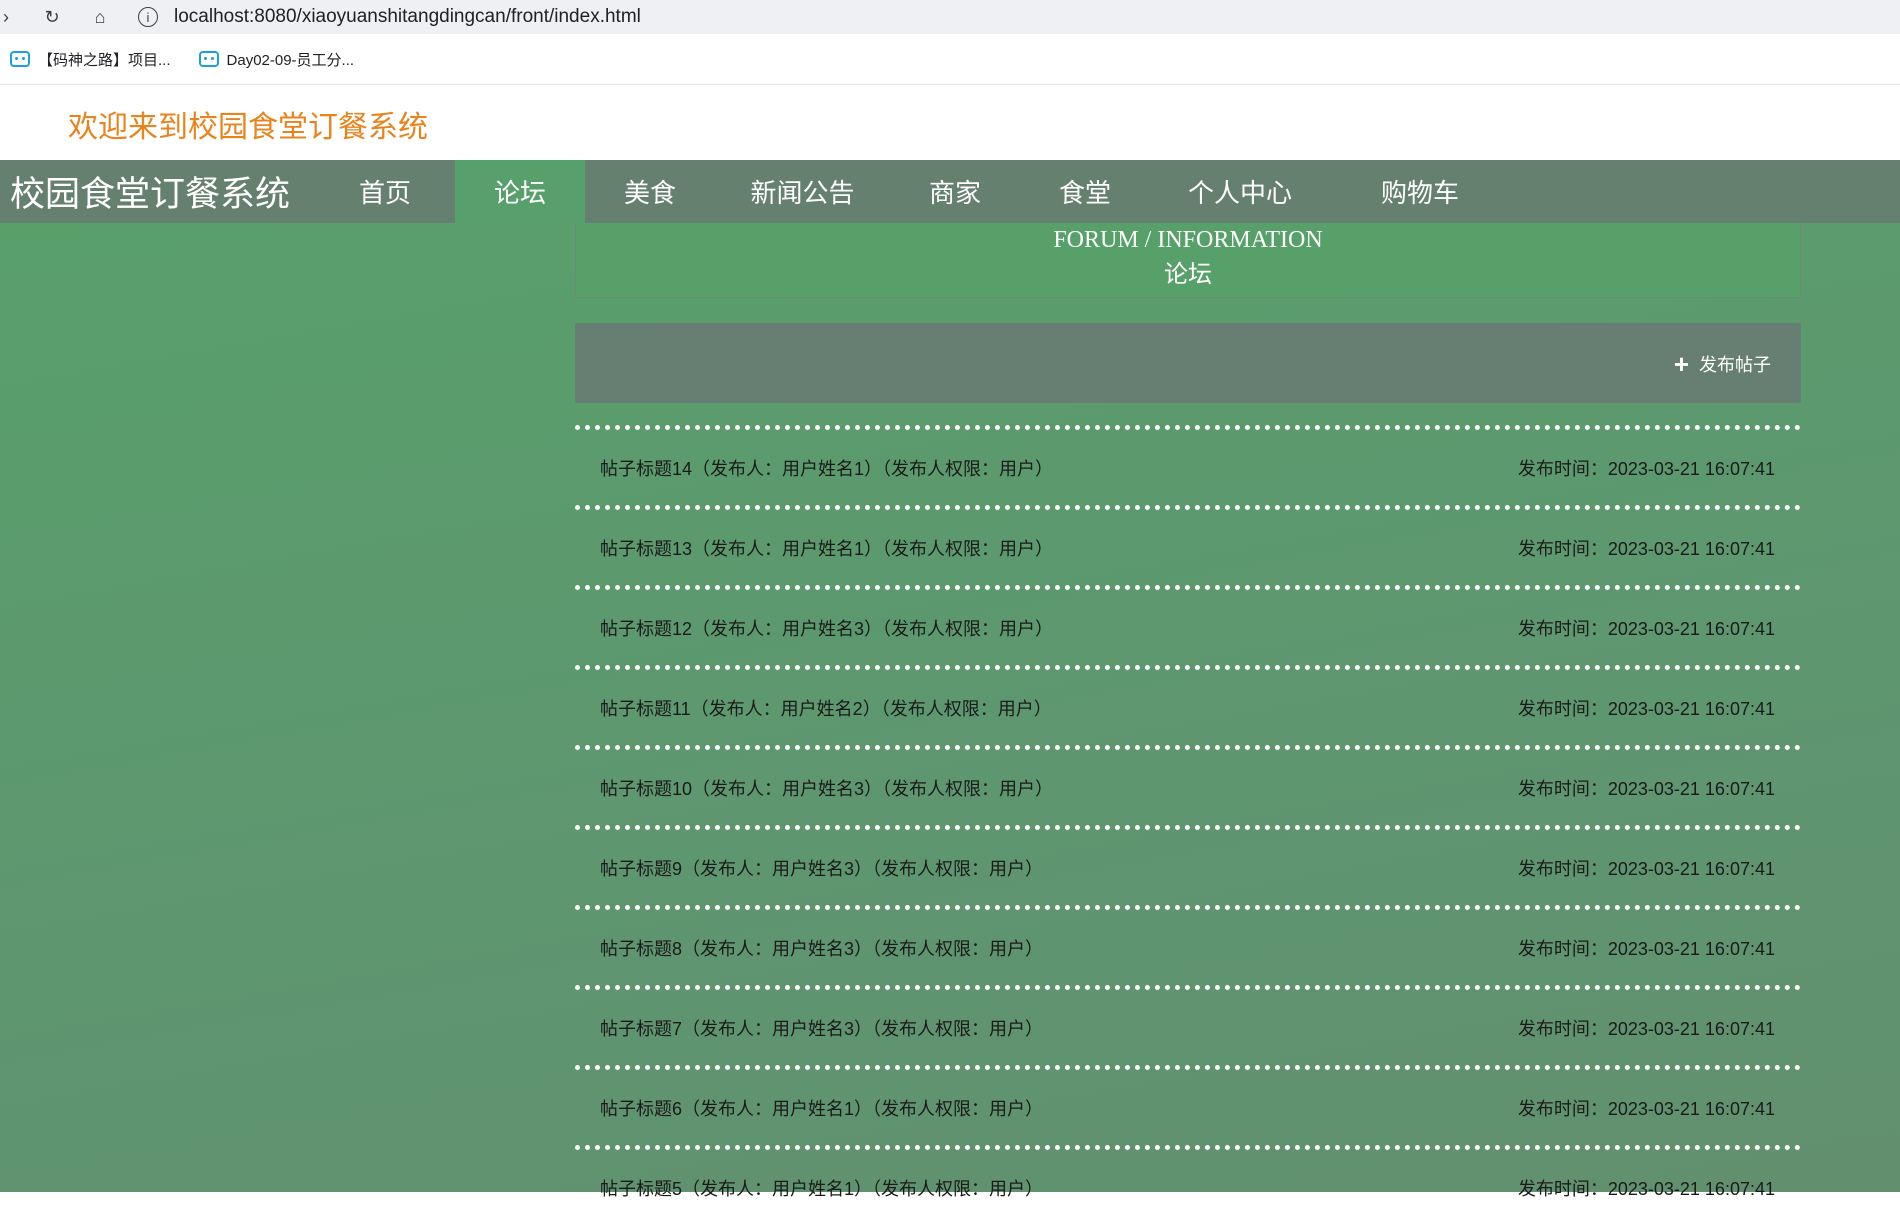 The height and width of the screenshot is (1225, 1900). What do you see at coordinates (520, 191) in the screenshot?
I see `nav-forum: 论坛` at bounding box center [520, 191].